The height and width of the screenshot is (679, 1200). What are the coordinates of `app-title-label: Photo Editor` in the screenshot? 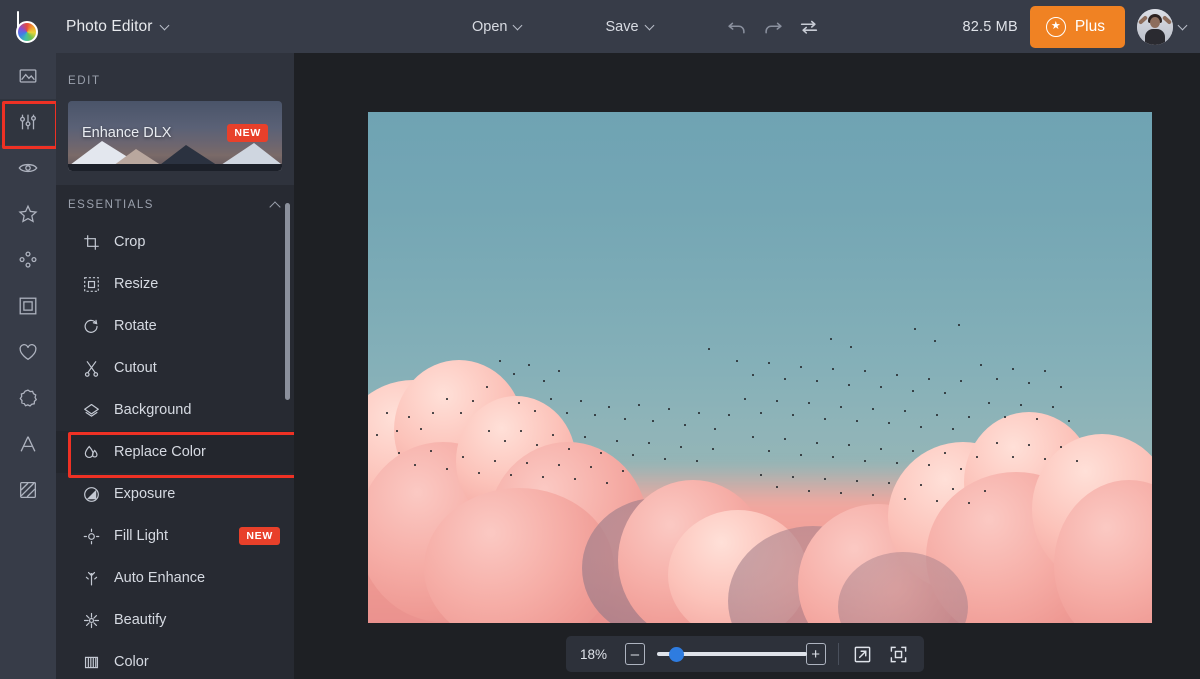 It's located at (109, 26).